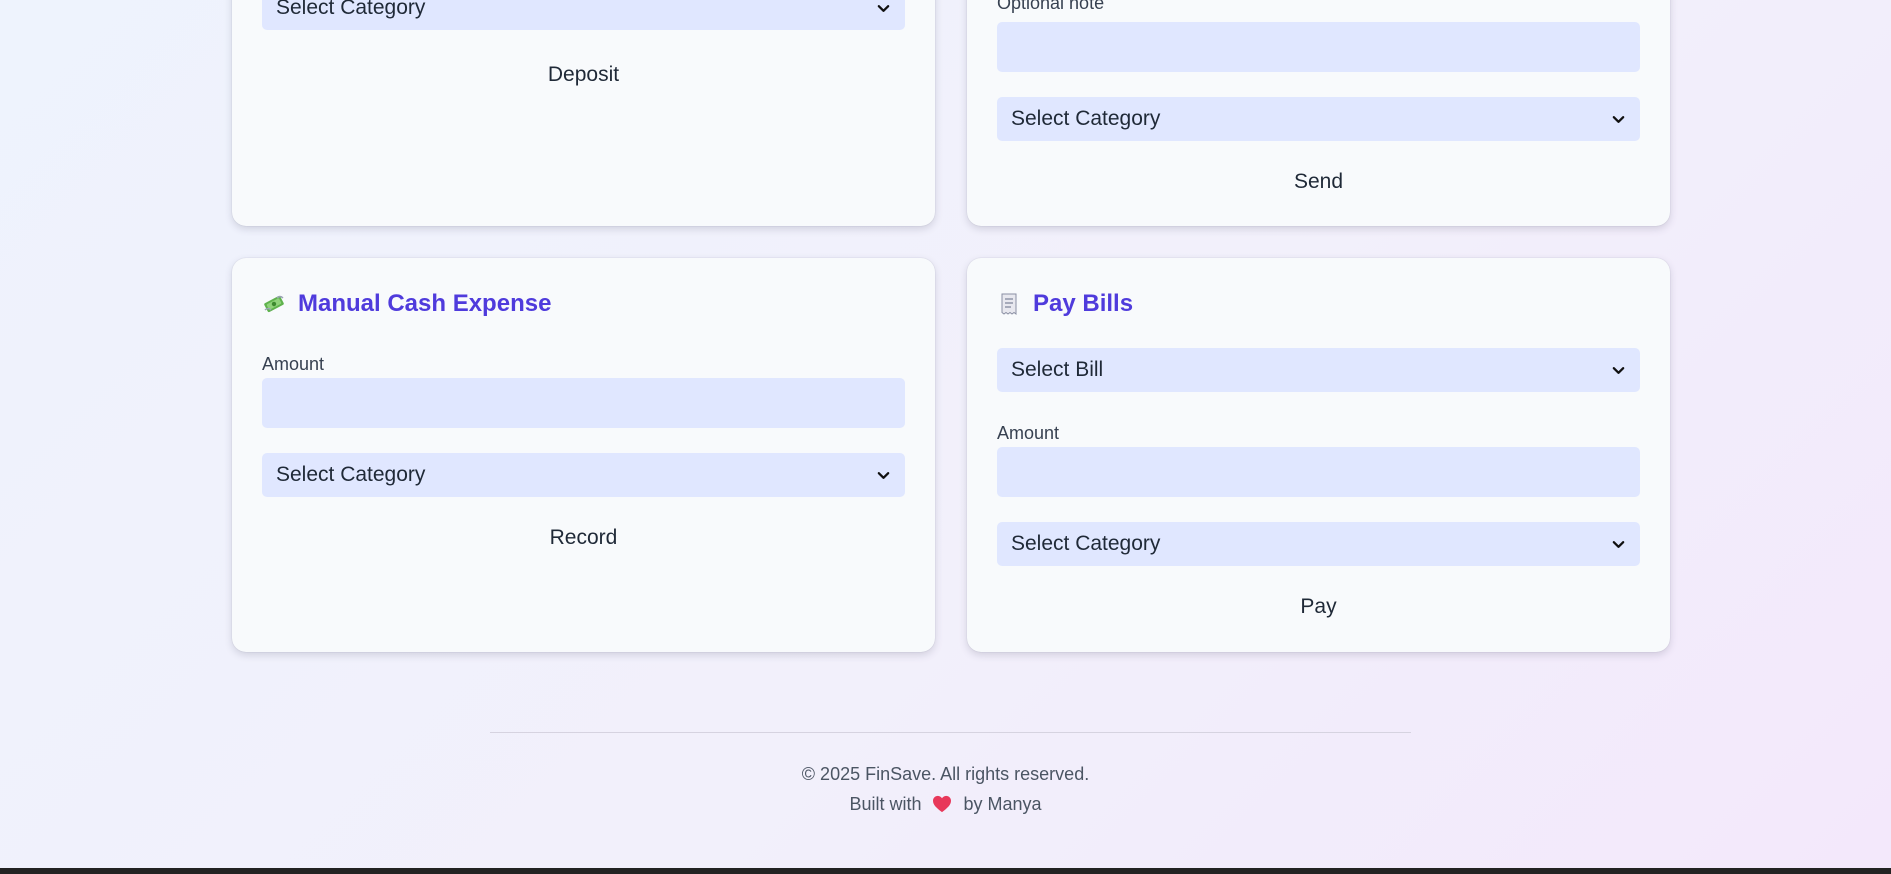  What do you see at coordinates (945, 871) in the screenshot?
I see `bottom-bar` at bounding box center [945, 871].